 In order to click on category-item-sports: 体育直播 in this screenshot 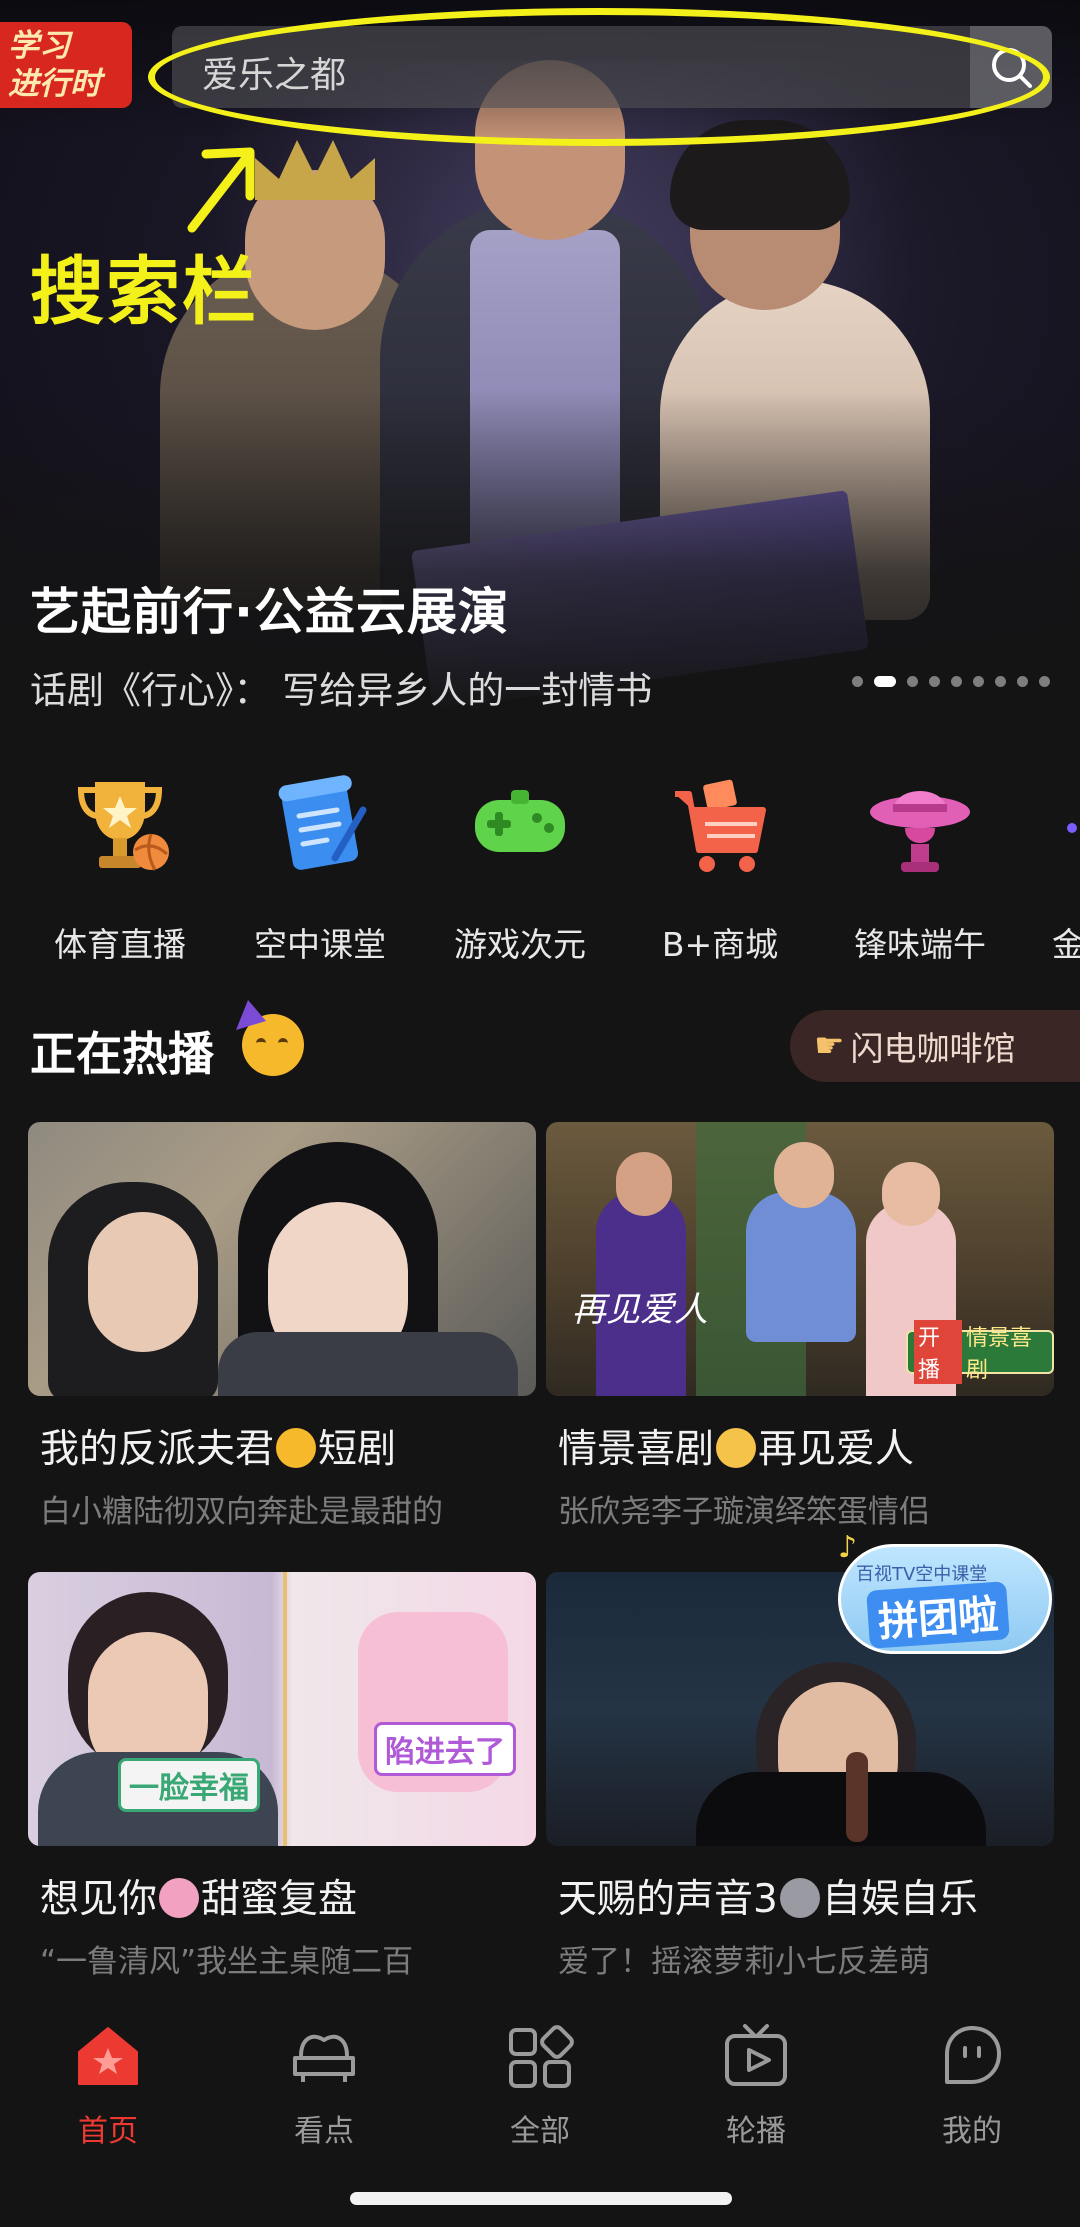, I will do `click(120, 868)`.